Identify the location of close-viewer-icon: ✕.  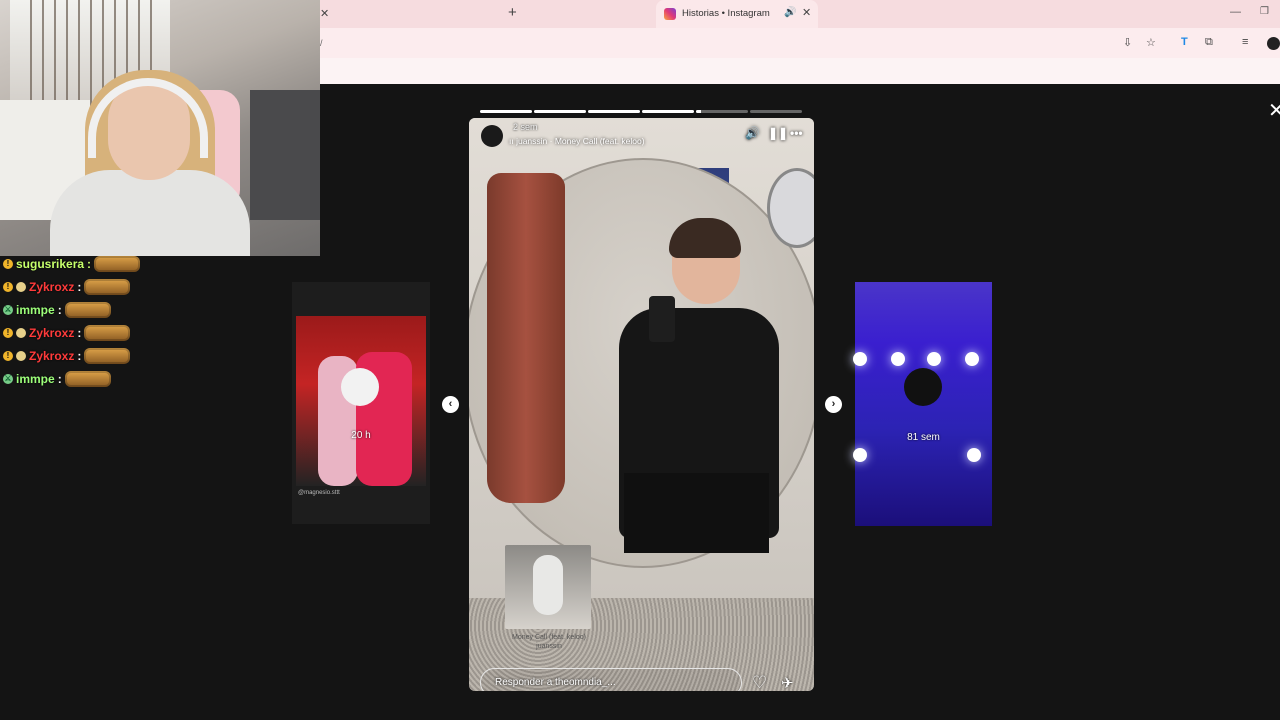
(1274, 110).